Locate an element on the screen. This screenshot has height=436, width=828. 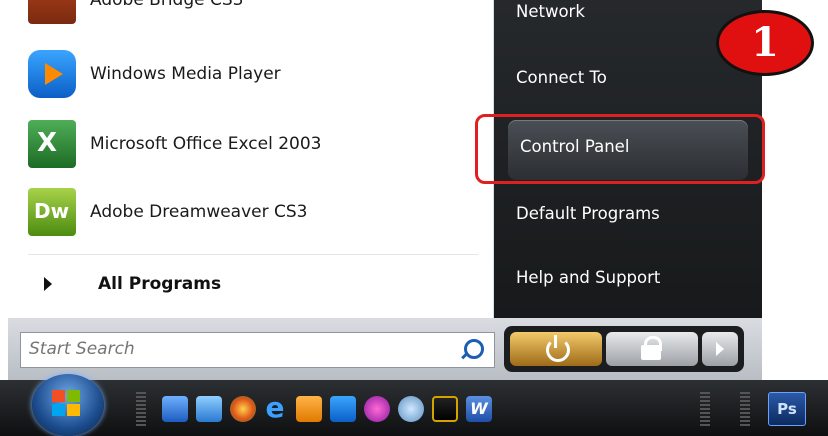
divider is located at coordinates (253, 254).